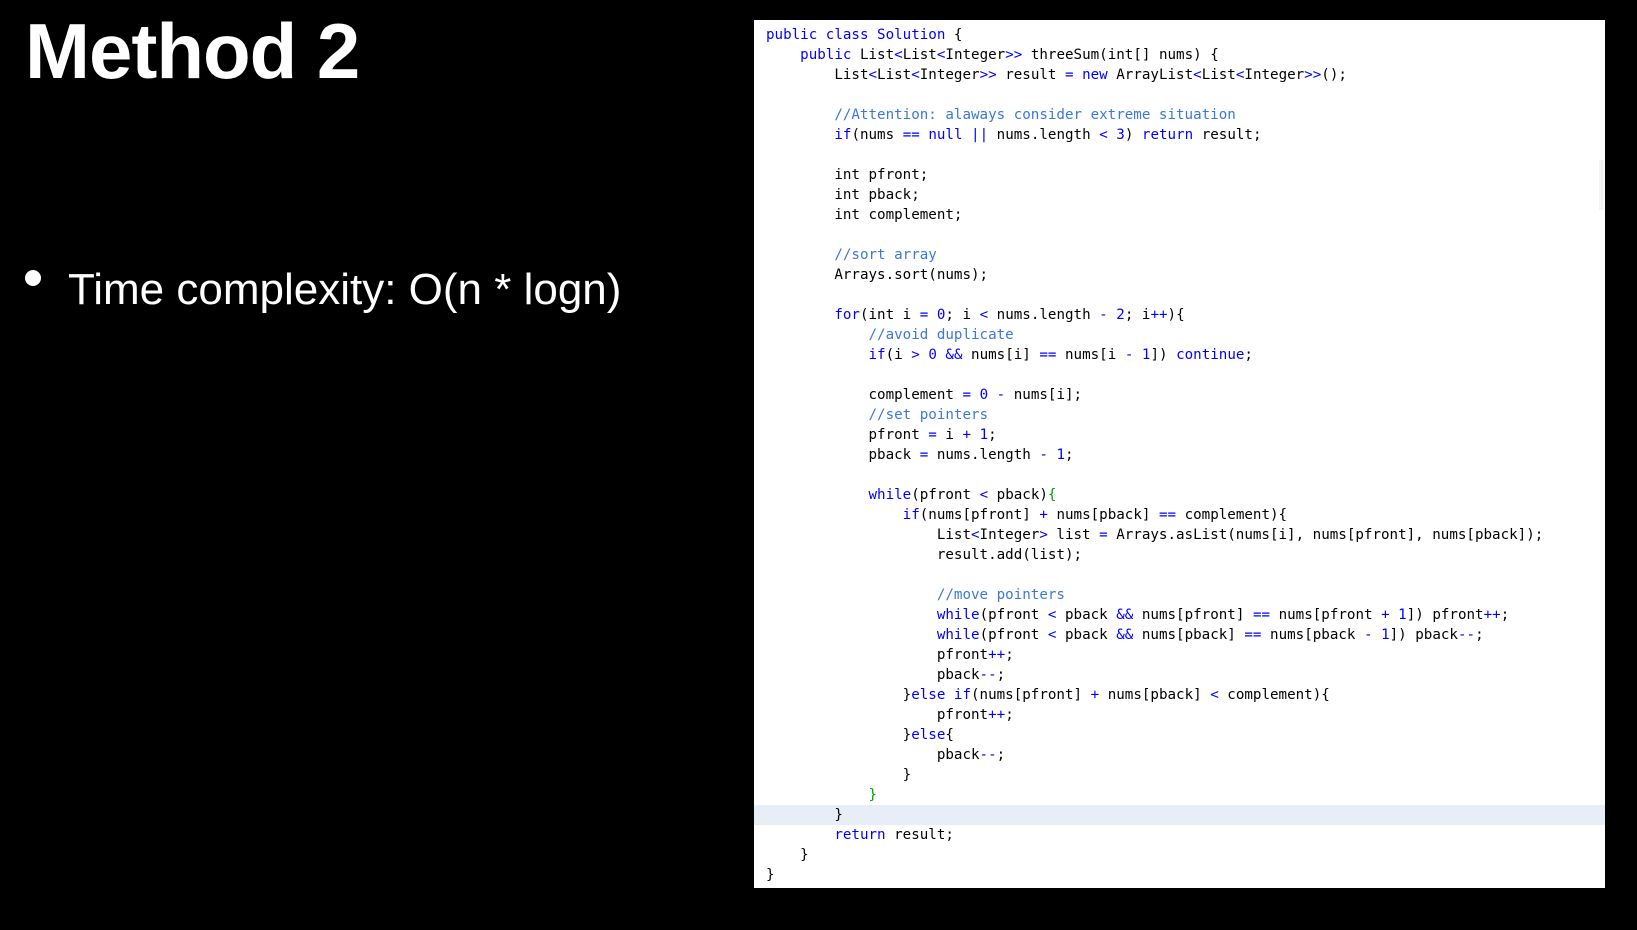 This screenshot has width=1637, height=930. I want to click on code-line: //move pointers, so click(1185, 595).